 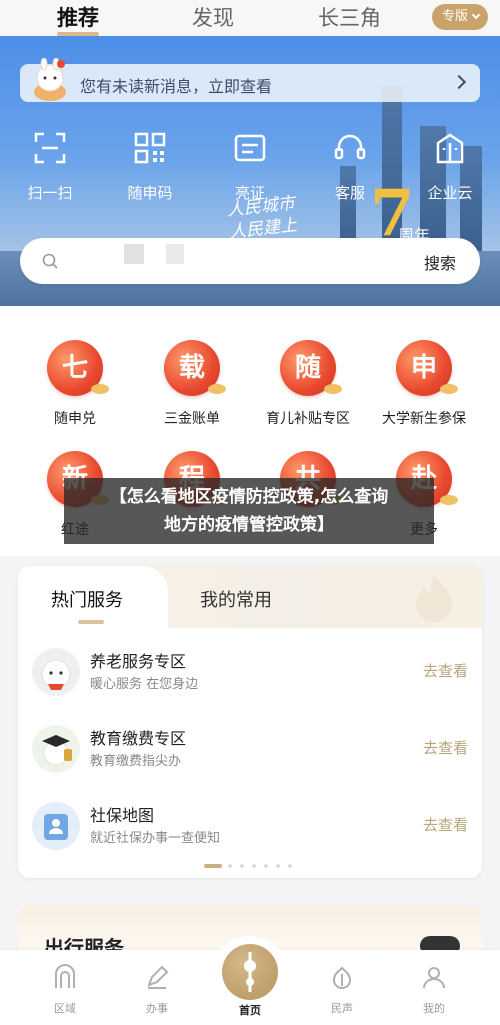 What do you see at coordinates (249, 525) in the screenshot?
I see `overlay-line: 地方的疫情管控政策】` at bounding box center [249, 525].